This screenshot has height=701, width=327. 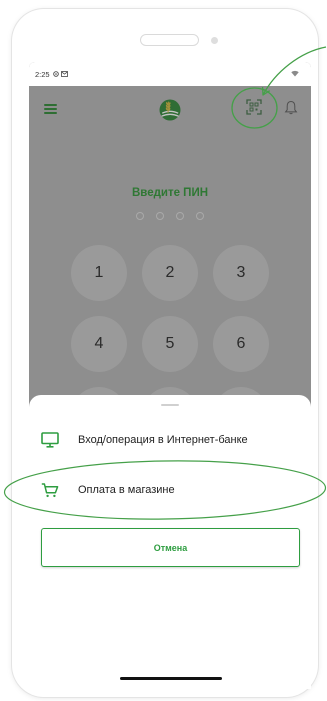 I want to click on monitor-icon, so click(x=50, y=440).